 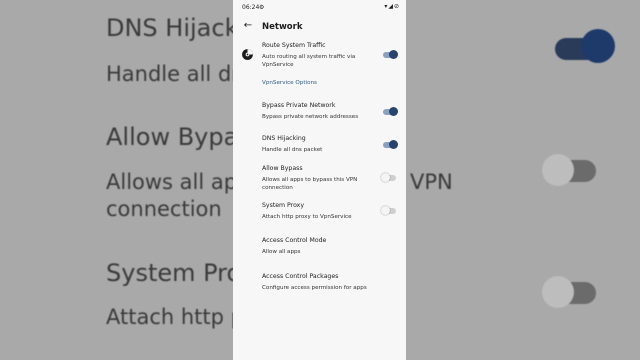 I want to click on setting-title: Bypass Private Network, so click(x=299, y=105).